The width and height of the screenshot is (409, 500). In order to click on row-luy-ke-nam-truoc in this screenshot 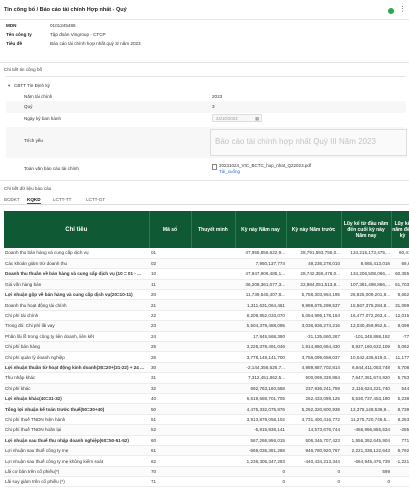, I will do `click(400, 482)`.